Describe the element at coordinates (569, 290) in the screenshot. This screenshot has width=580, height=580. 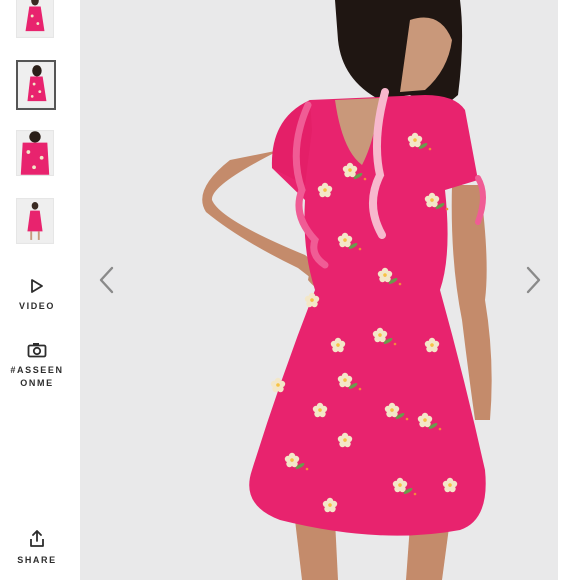
I see `right-margin` at that location.